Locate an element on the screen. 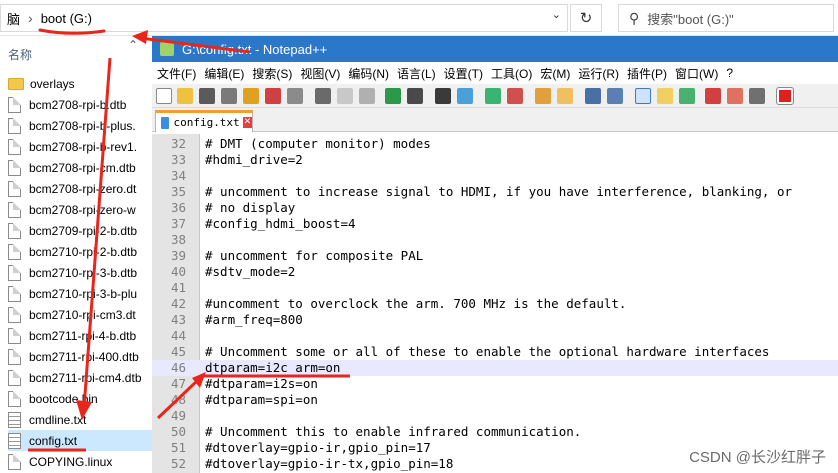 The width and height of the screenshot is (838, 473). close-all-icon is located at coordinates (273, 96).